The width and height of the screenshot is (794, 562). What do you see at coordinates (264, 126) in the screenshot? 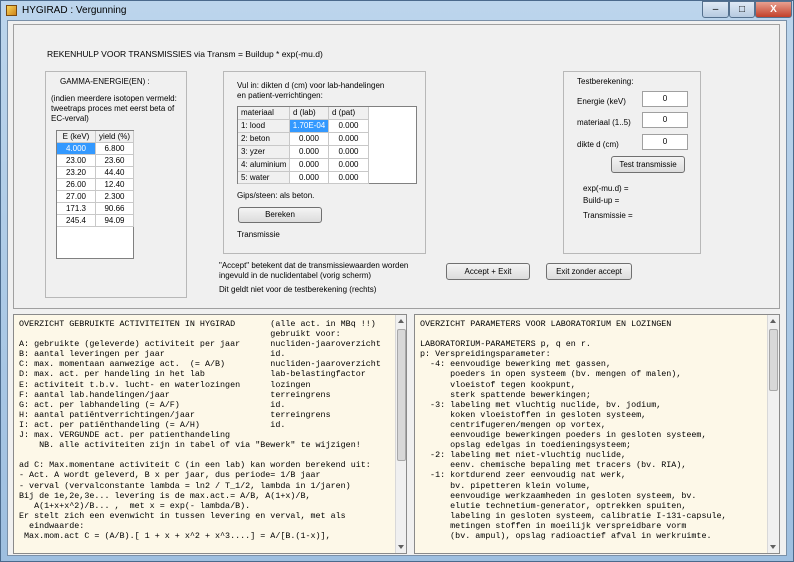
I see `material-name: 1: lood` at bounding box center [264, 126].